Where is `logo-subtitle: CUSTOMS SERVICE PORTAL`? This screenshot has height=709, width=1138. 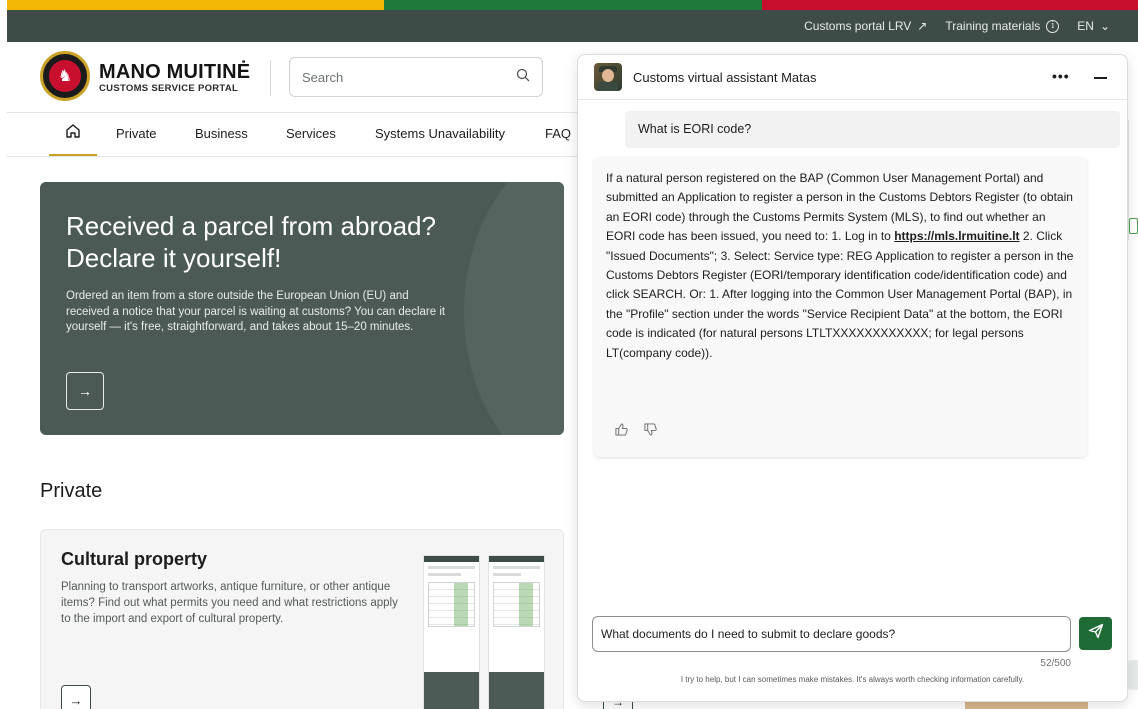 logo-subtitle: CUSTOMS SERVICE PORTAL is located at coordinates (169, 88).